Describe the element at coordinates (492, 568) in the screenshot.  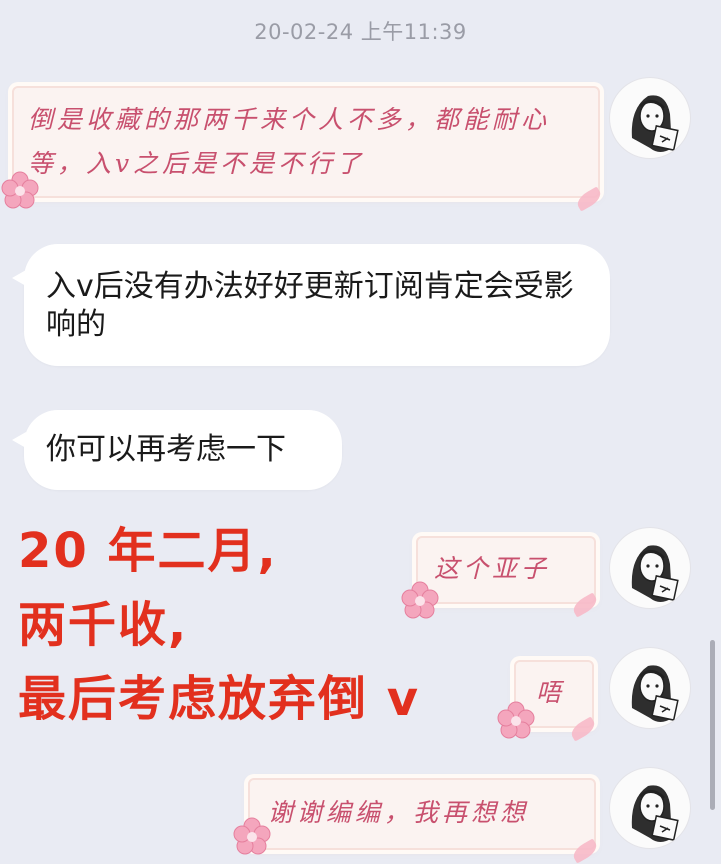
I see `message-text: 这个亚子` at that location.